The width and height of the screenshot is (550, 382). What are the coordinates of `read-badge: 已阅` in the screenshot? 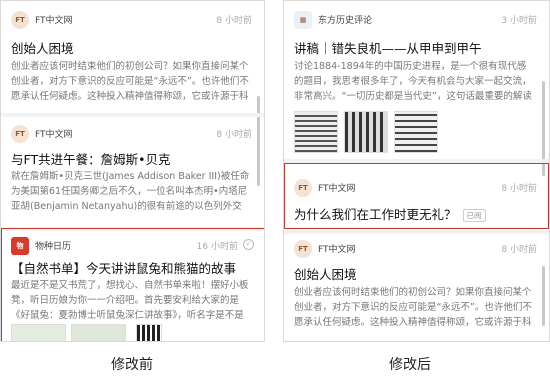 It's located at (474, 215).